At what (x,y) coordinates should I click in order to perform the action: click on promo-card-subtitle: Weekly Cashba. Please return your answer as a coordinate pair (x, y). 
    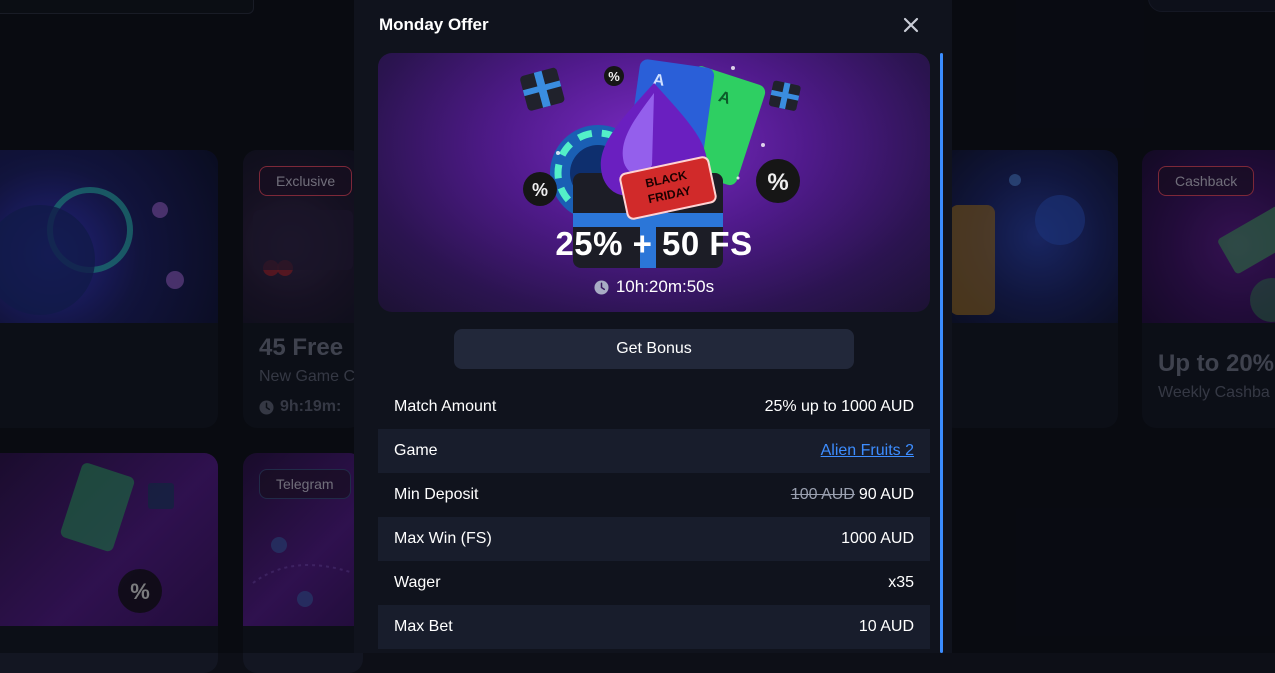
    Looking at the image, I should click on (1214, 392).